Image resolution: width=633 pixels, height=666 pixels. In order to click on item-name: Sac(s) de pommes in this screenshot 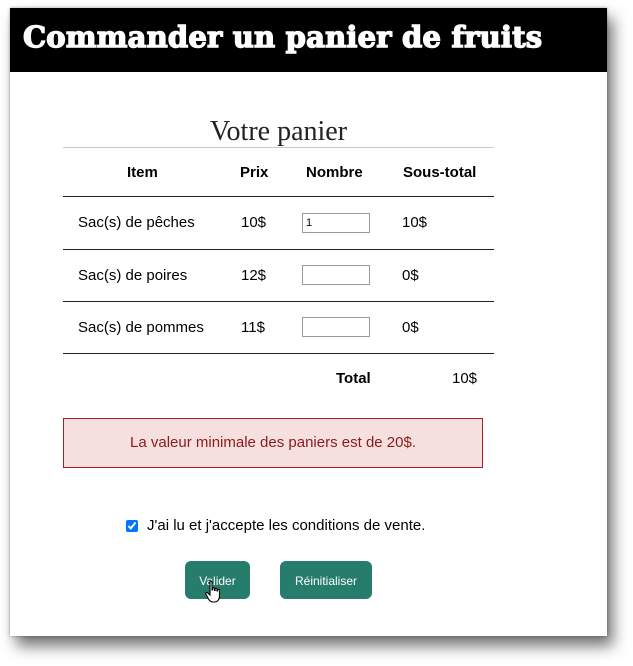, I will do `click(141, 327)`.